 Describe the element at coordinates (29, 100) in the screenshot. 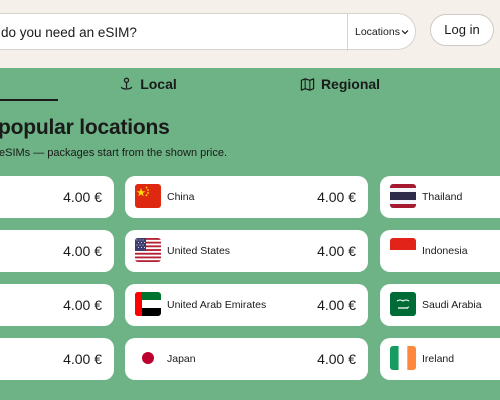

I see `active-tab-indicator` at that location.